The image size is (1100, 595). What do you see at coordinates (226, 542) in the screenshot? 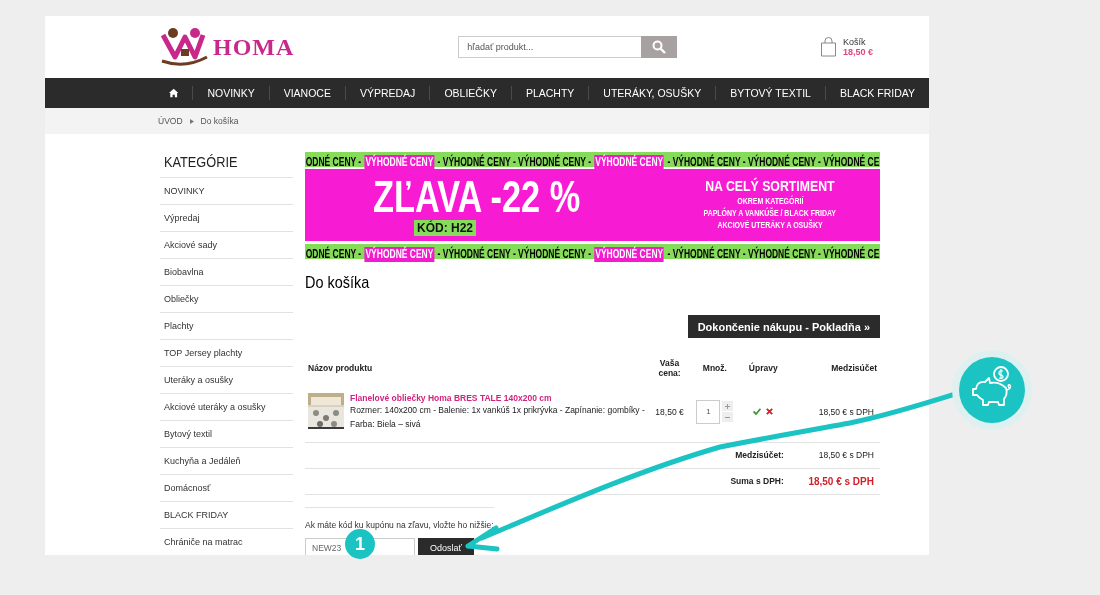
I see `category-link: Chrániče na matrac` at bounding box center [226, 542].